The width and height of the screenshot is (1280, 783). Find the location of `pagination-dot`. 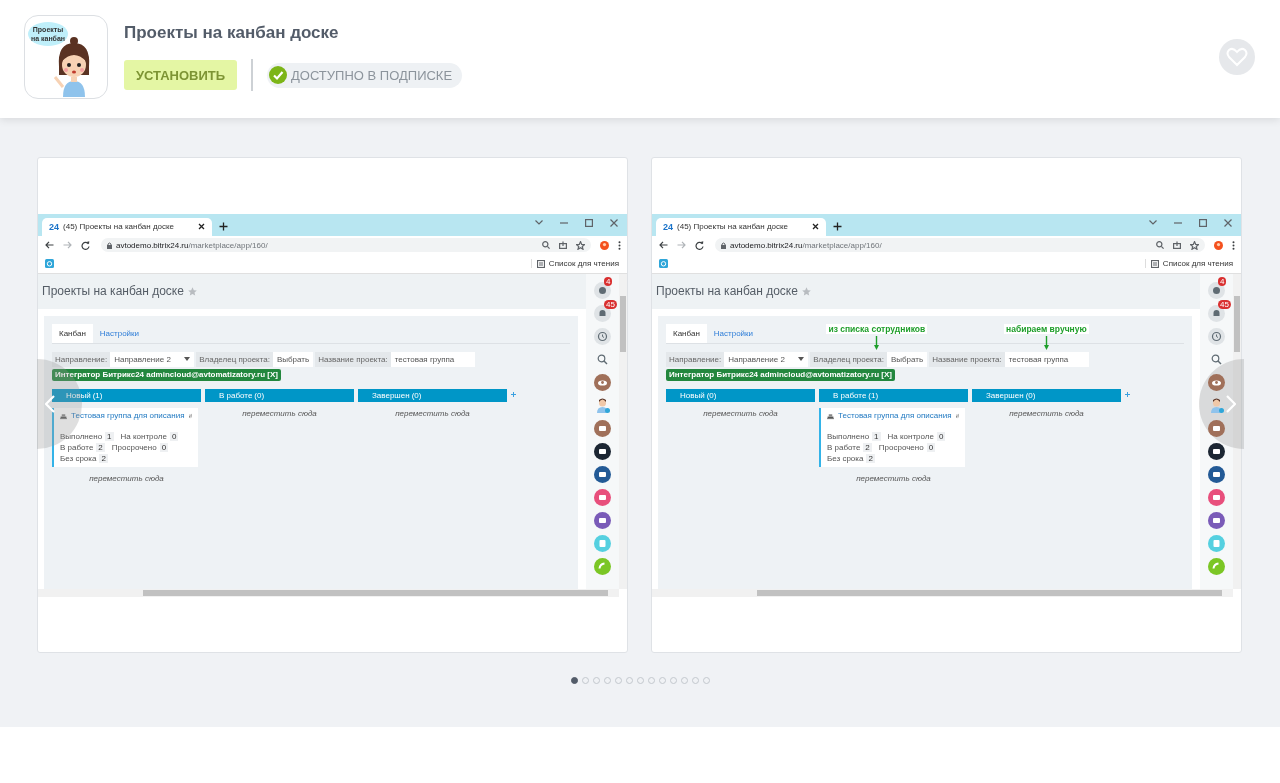

pagination-dot is located at coordinates (574, 680).